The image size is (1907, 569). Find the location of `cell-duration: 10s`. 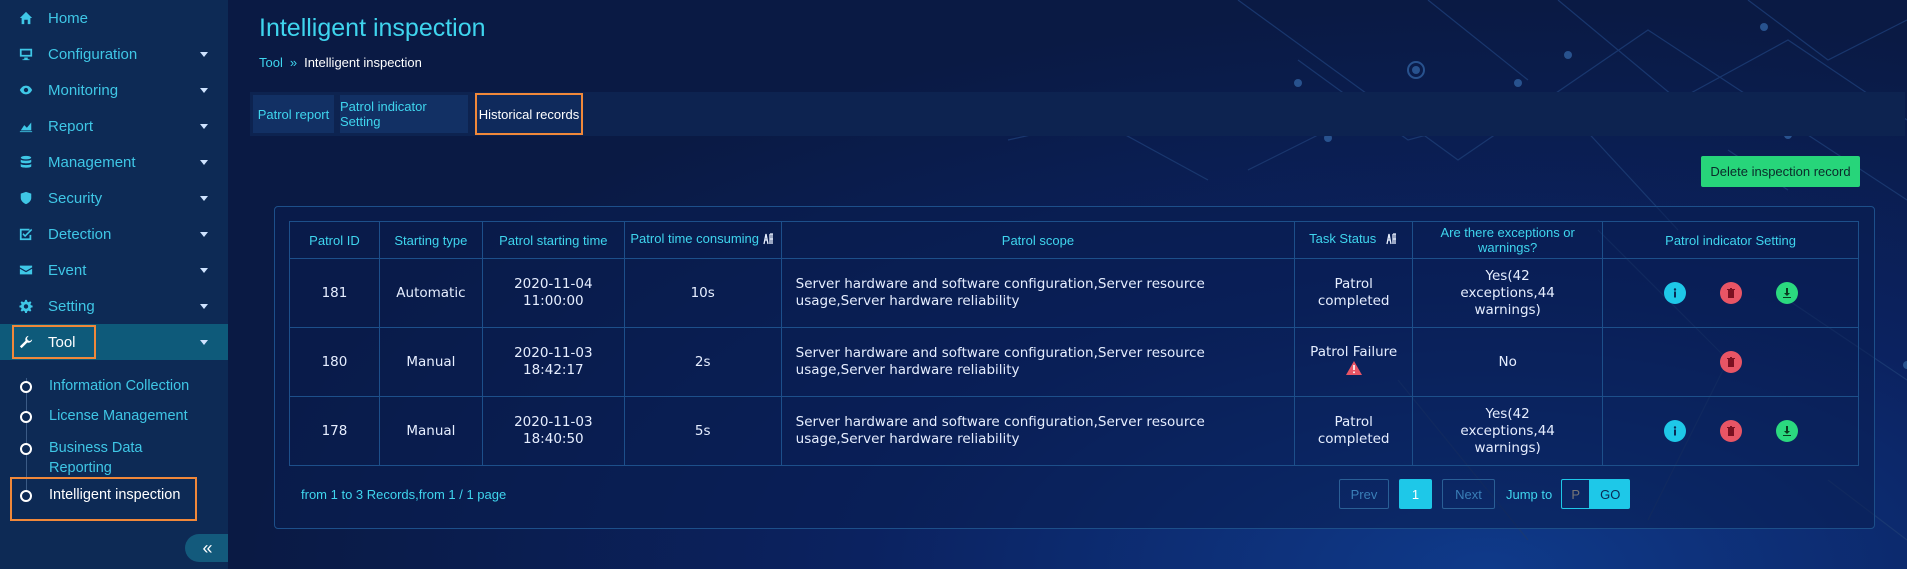

cell-duration: 10s is located at coordinates (702, 293).